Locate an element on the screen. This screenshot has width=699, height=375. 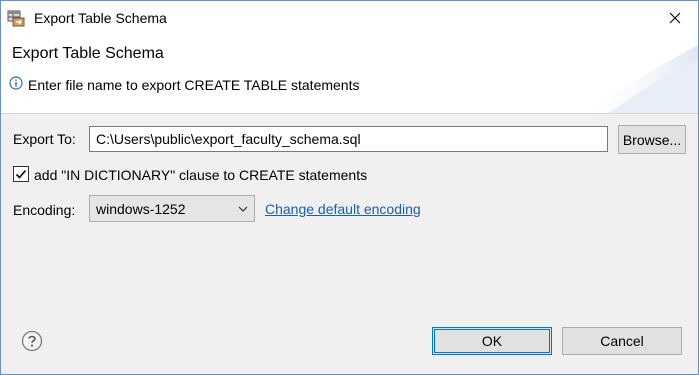
export-to-label: Export To: is located at coordinates (44, 139).